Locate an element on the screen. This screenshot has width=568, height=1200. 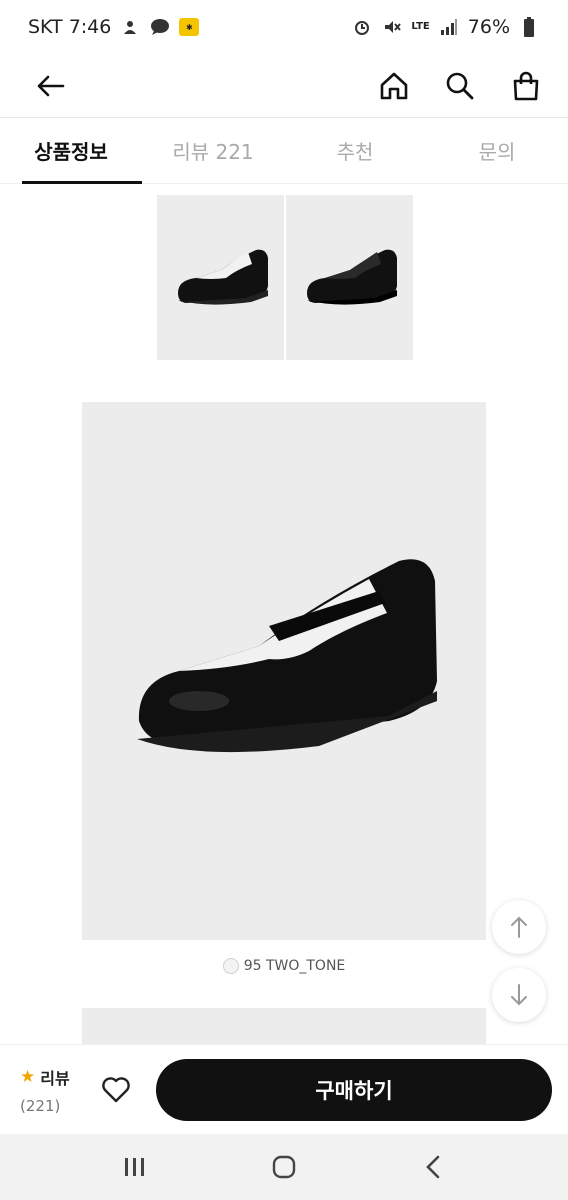
network-type: LTE is located at coordinates (420, 26).